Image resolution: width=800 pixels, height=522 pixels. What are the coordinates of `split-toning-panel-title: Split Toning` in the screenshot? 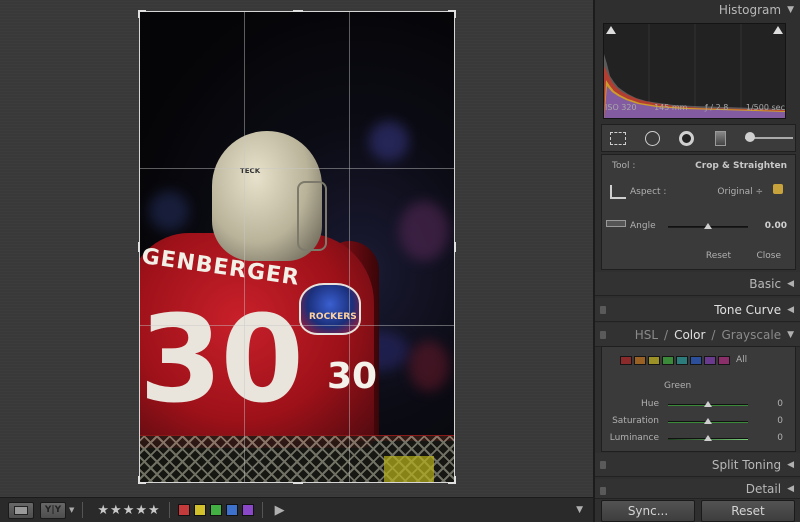 It's located at (746, 464).